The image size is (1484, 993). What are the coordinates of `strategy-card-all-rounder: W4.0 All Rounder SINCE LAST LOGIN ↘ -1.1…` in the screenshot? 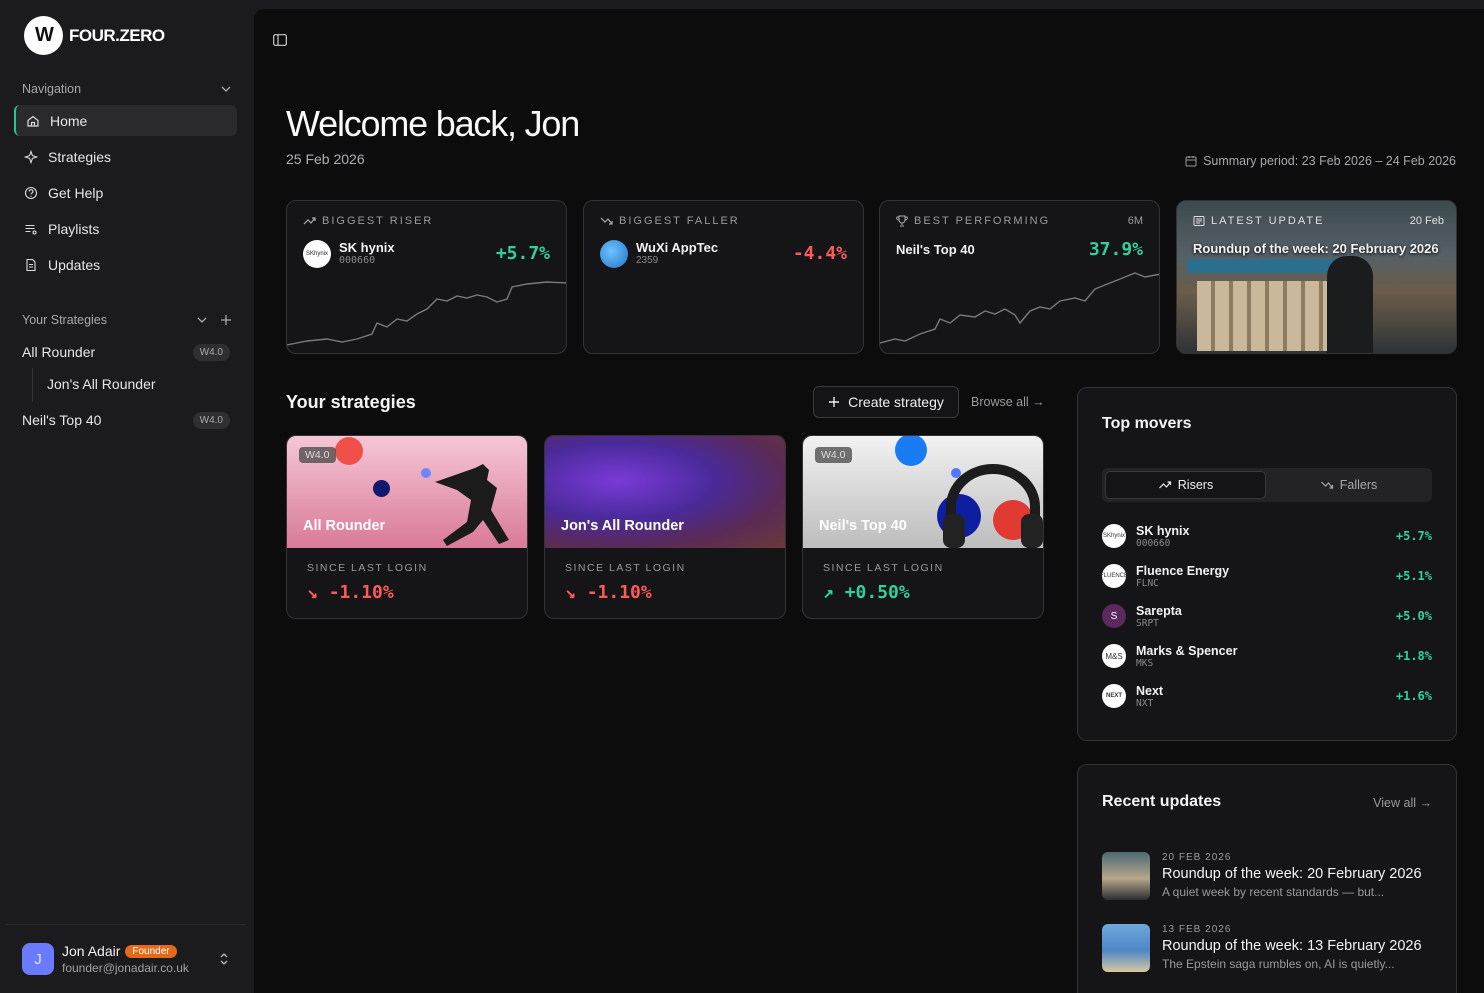 It's located at (407, 527).